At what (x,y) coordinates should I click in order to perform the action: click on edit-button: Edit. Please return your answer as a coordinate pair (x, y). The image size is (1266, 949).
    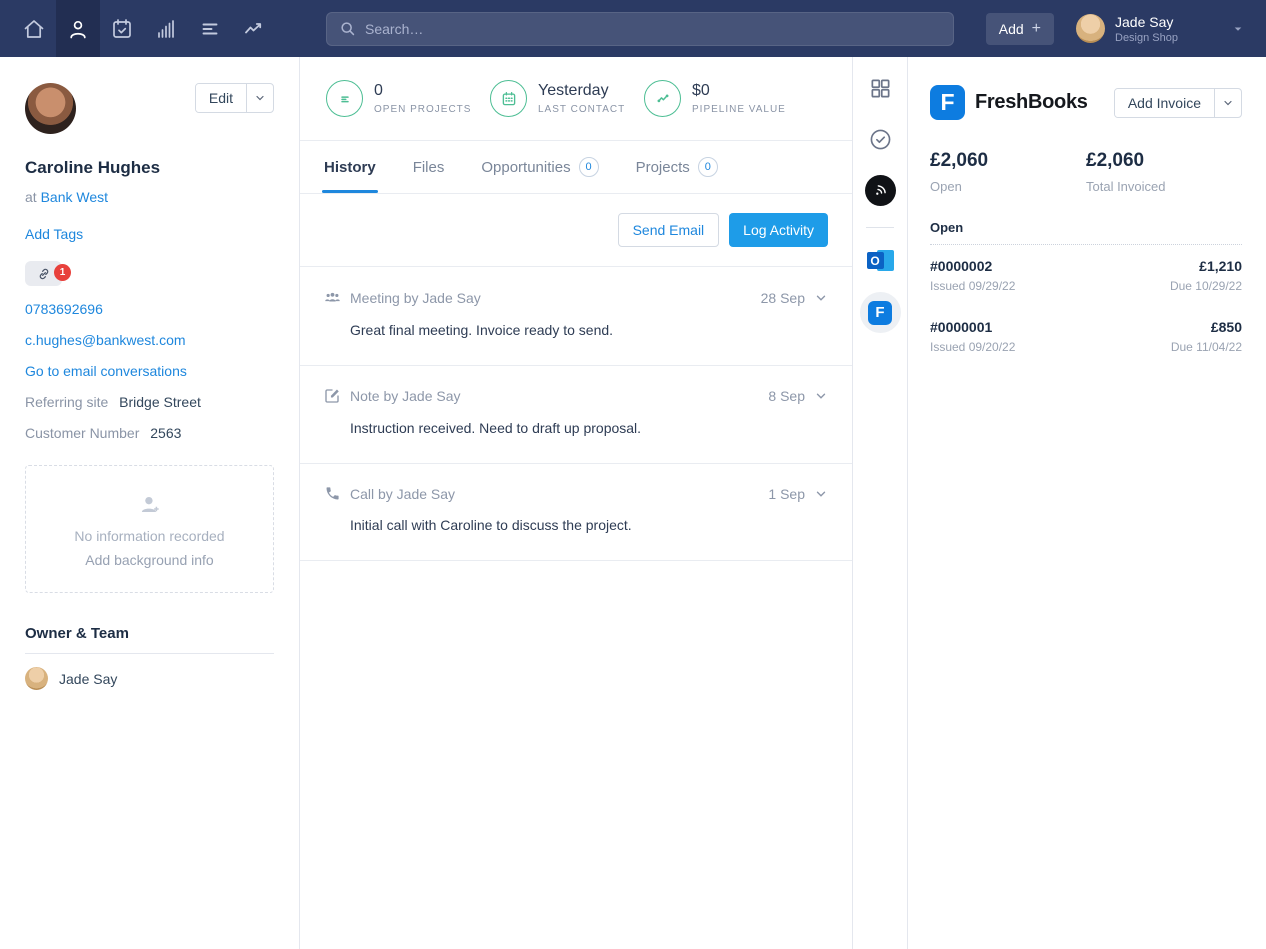
    Looking at the image, I should click on (220, 98).